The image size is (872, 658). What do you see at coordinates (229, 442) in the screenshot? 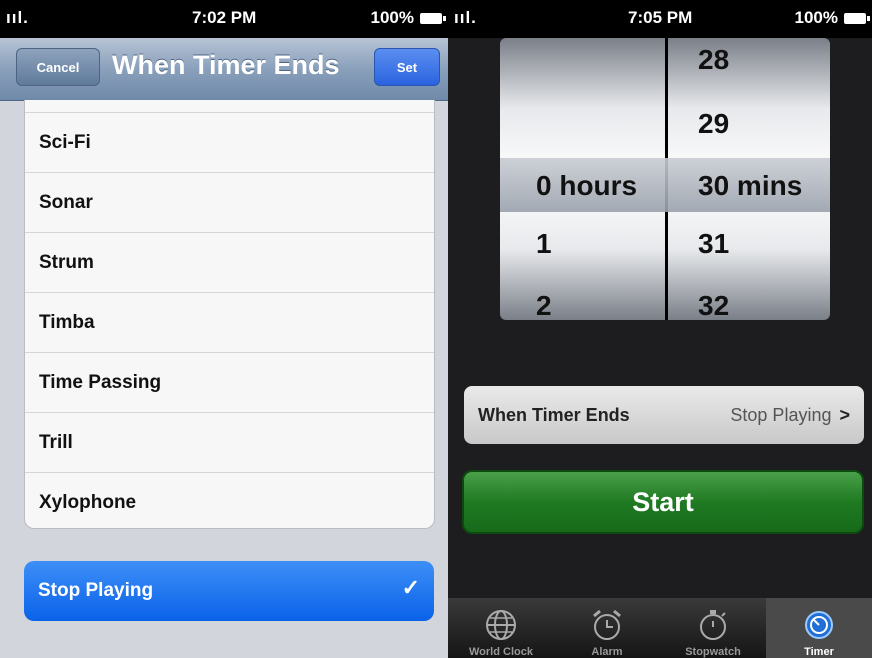
I see `list-item: Trill` at bounding box center [229, 442].